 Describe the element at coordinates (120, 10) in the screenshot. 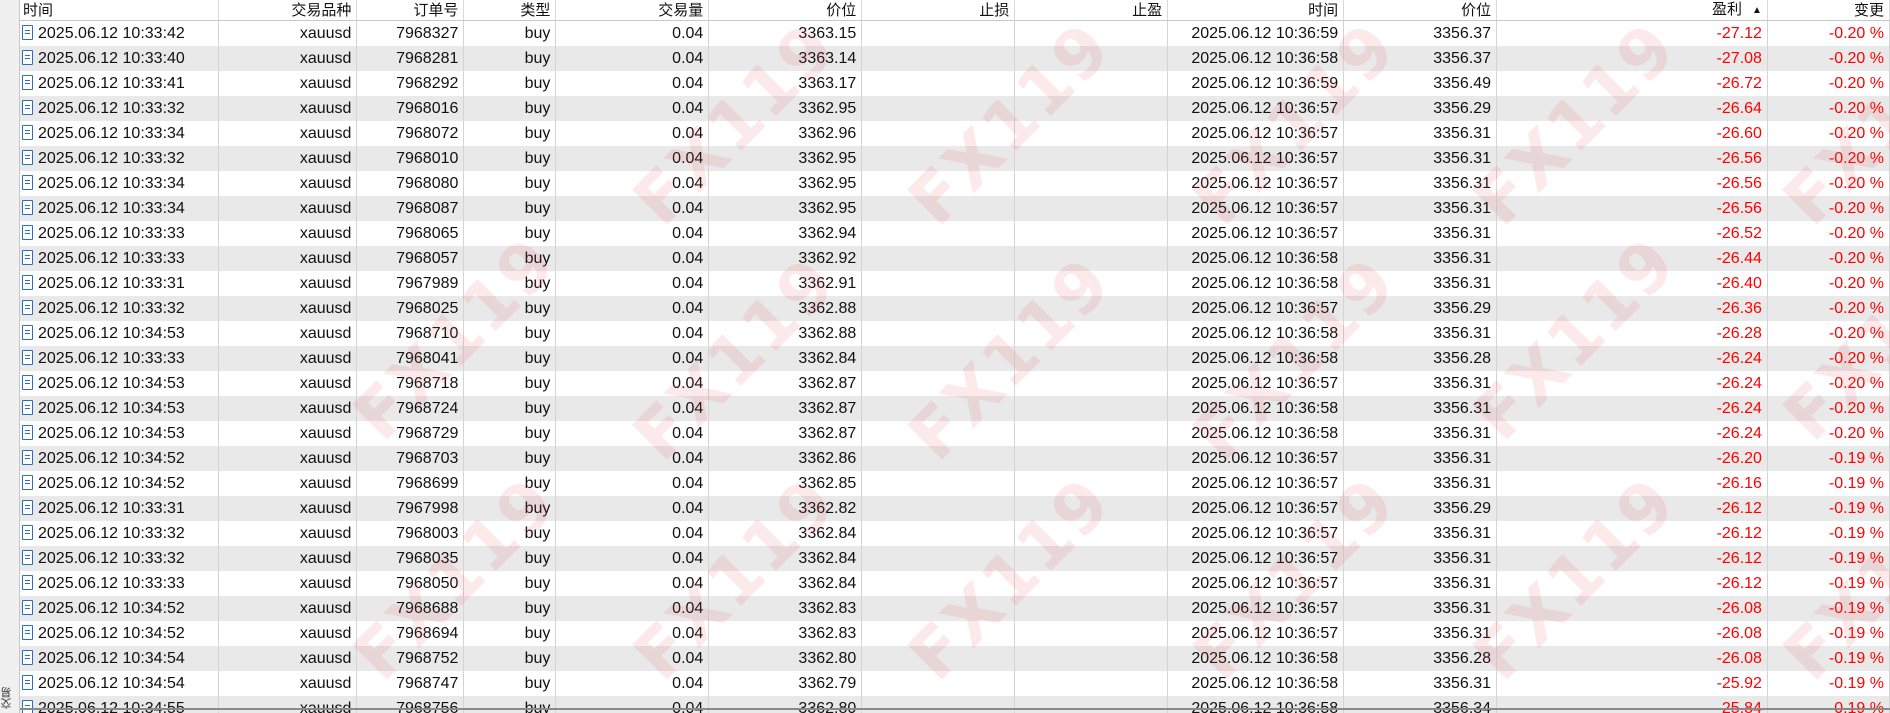

I see `col-header-open-time: 时间` at that location.